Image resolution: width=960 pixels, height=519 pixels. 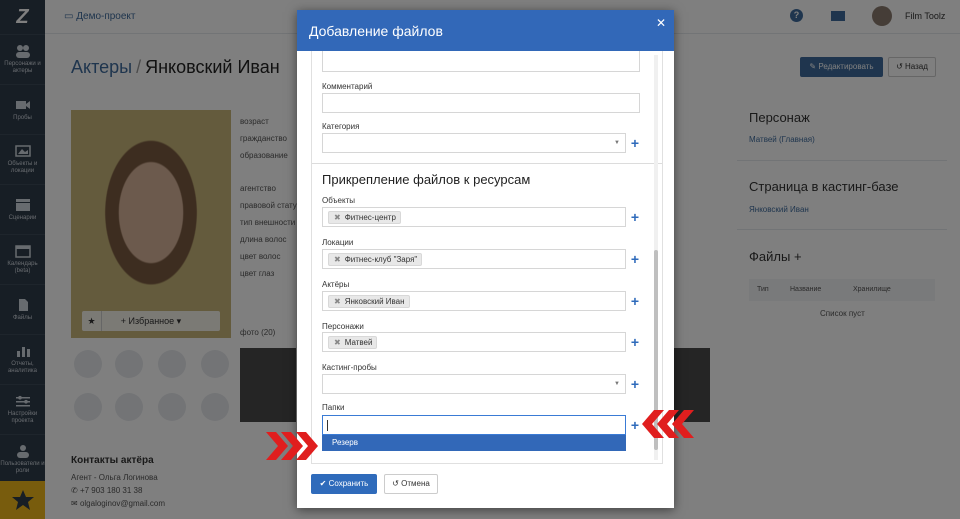 I want to click on comment-field, so click(x=481, y=103).